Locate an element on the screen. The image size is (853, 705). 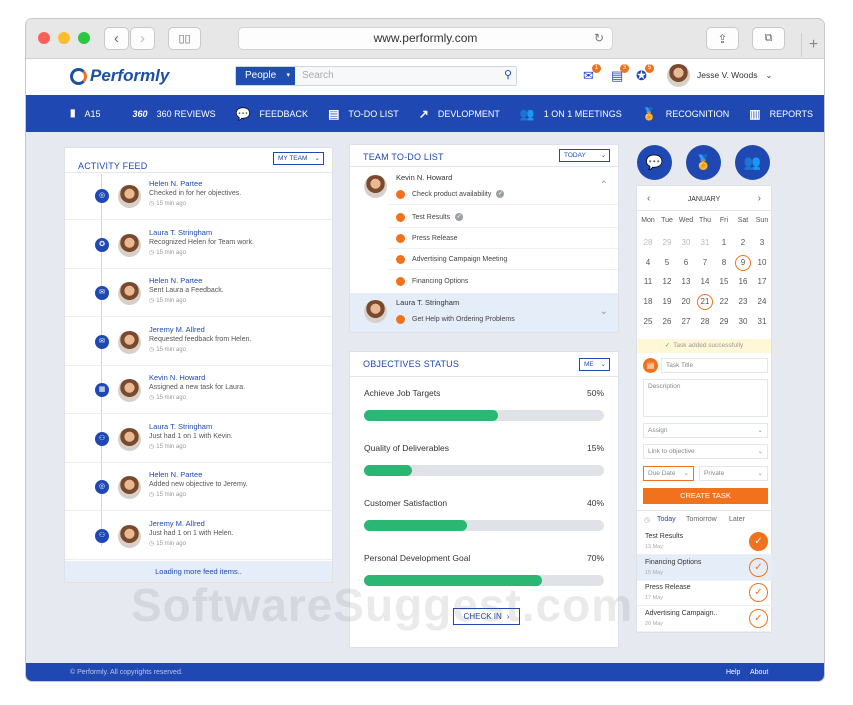
calendar-day: 17 is located at coordinates (762, 282).